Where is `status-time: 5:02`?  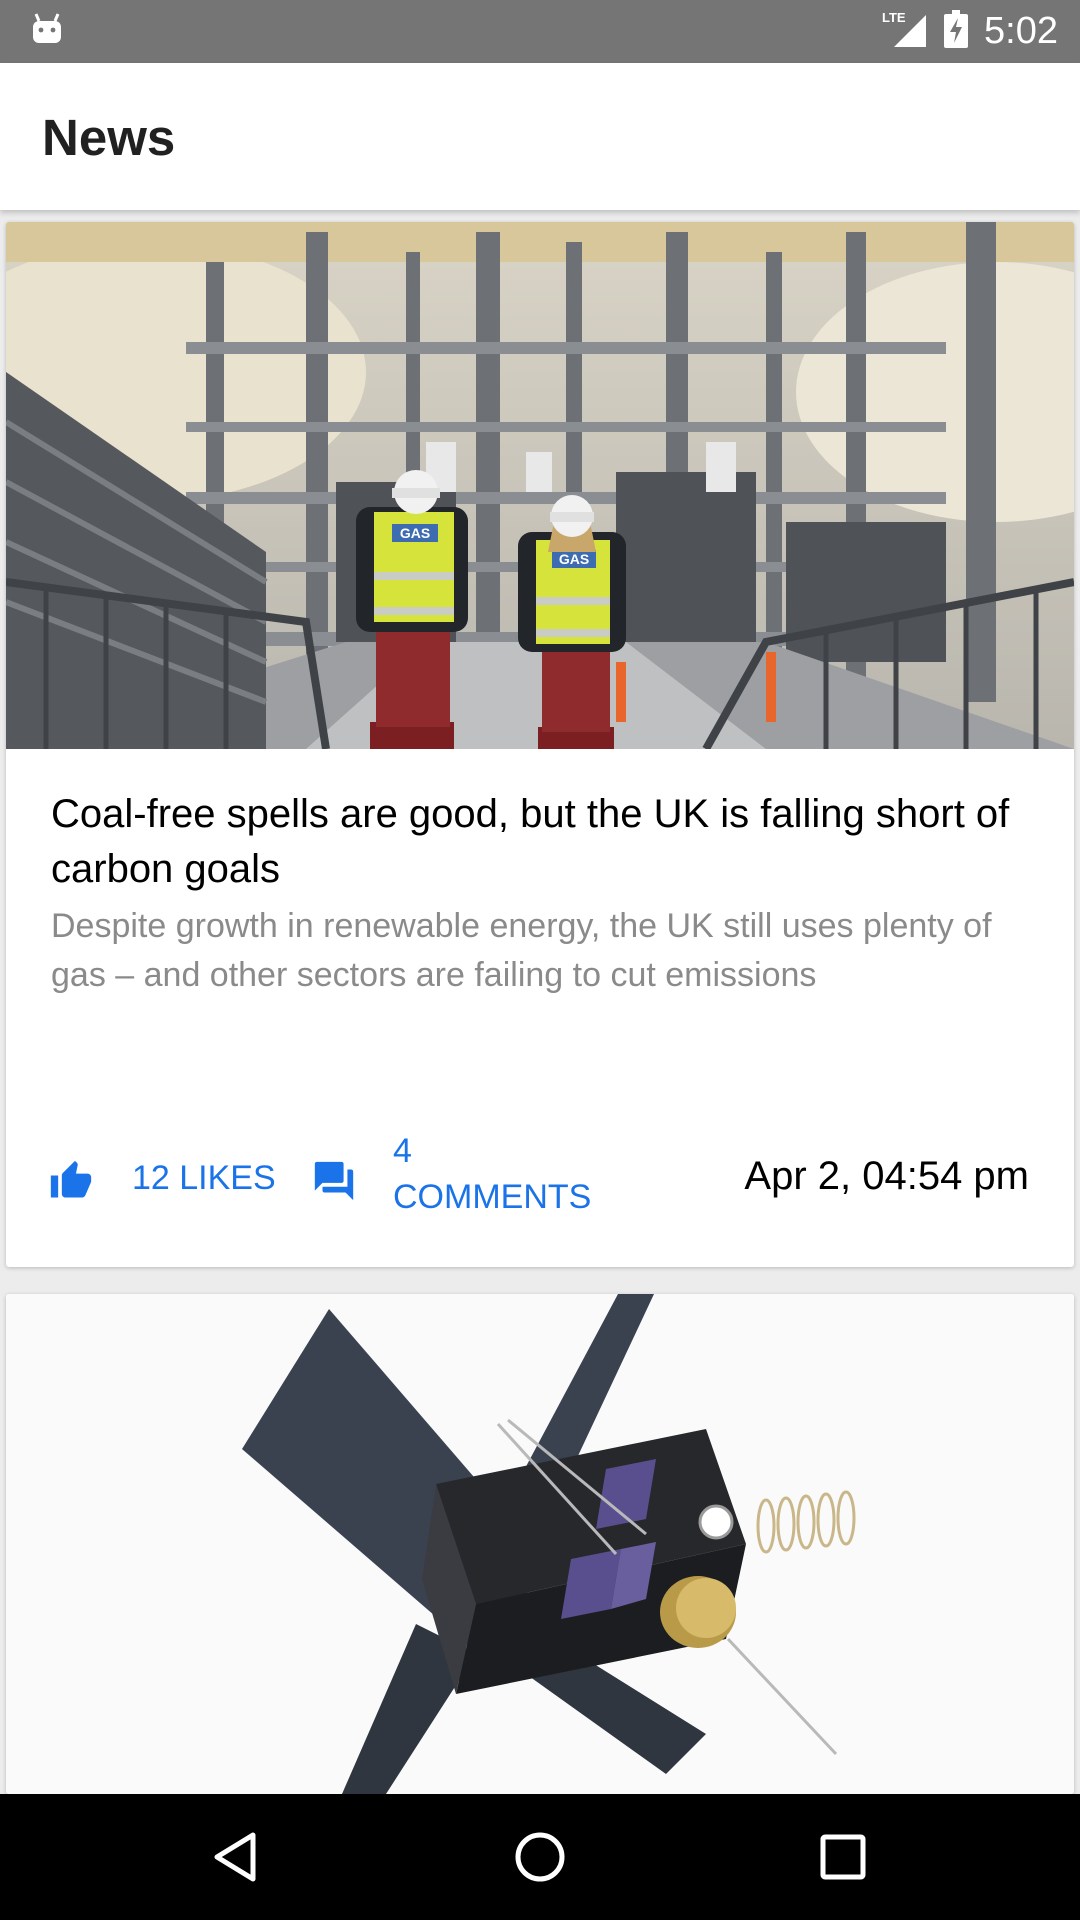
status-time: 5:02 is located at coordinates (1021, 31).